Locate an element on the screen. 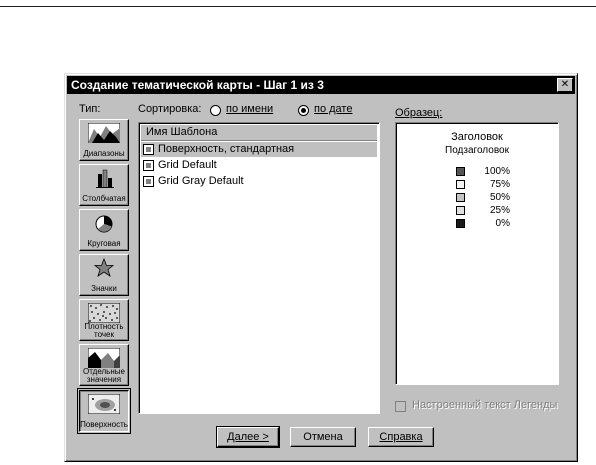 Image resolution: width=596 pixels, height=465 pixels. type-button-surface: Поверхность is located at coordinates (104, 411).